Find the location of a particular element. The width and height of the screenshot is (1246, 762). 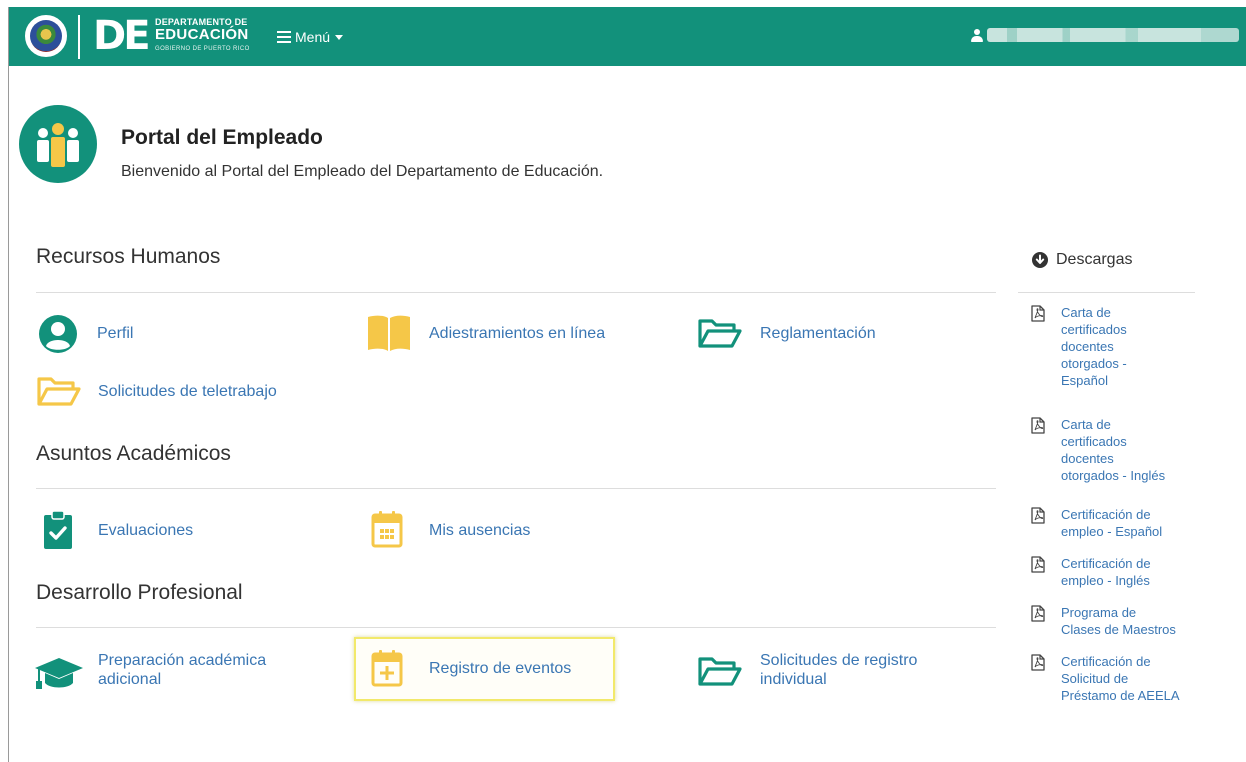

window-top-strip is located at coordinates (623, 3).